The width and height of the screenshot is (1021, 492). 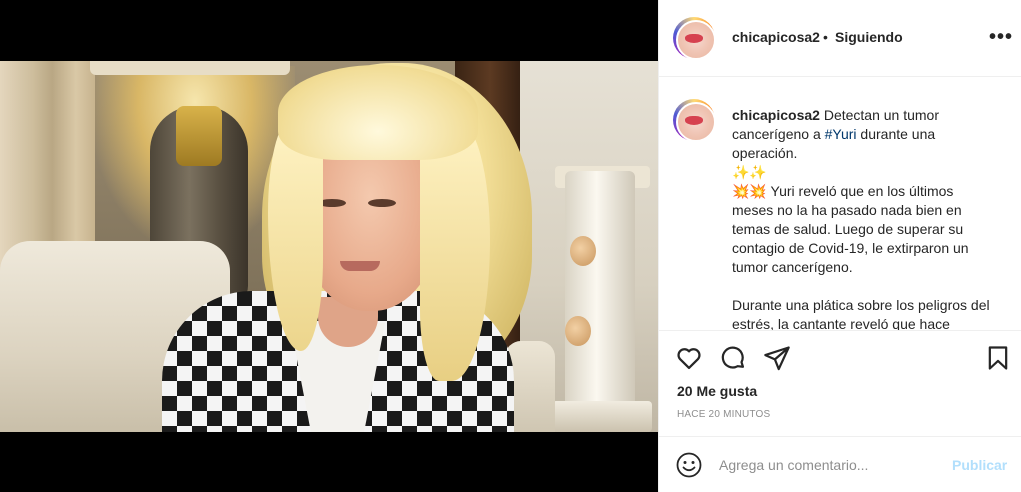 What do you see at coordinates (777, 358) in the screenshot?
I see `share-icon` at bounding box center [777, 358].